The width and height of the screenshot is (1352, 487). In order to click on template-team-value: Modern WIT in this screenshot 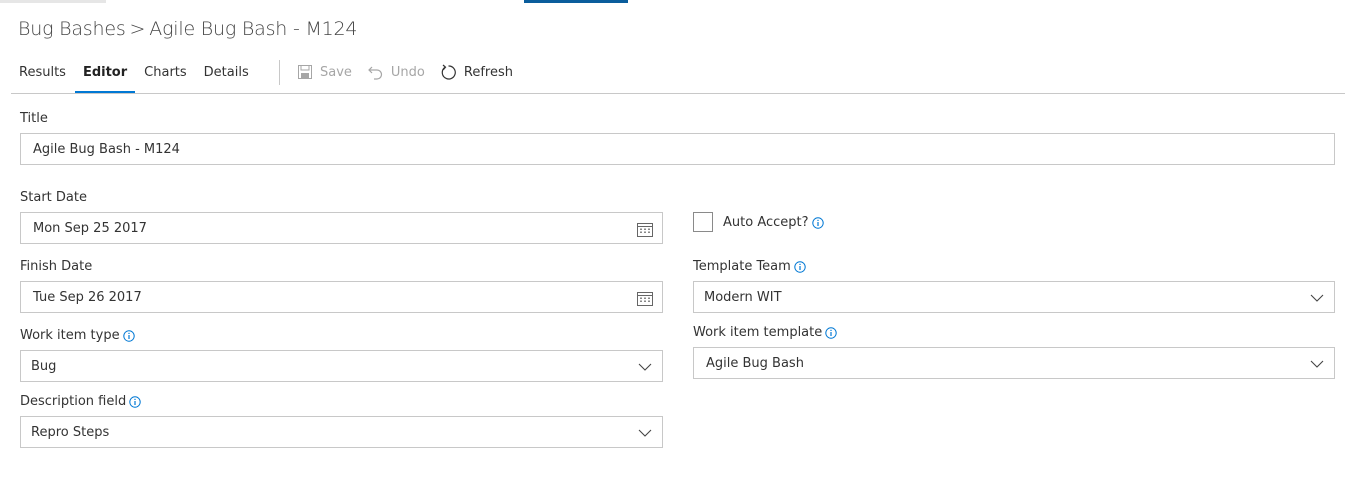, I will do `click(743, 297)`.